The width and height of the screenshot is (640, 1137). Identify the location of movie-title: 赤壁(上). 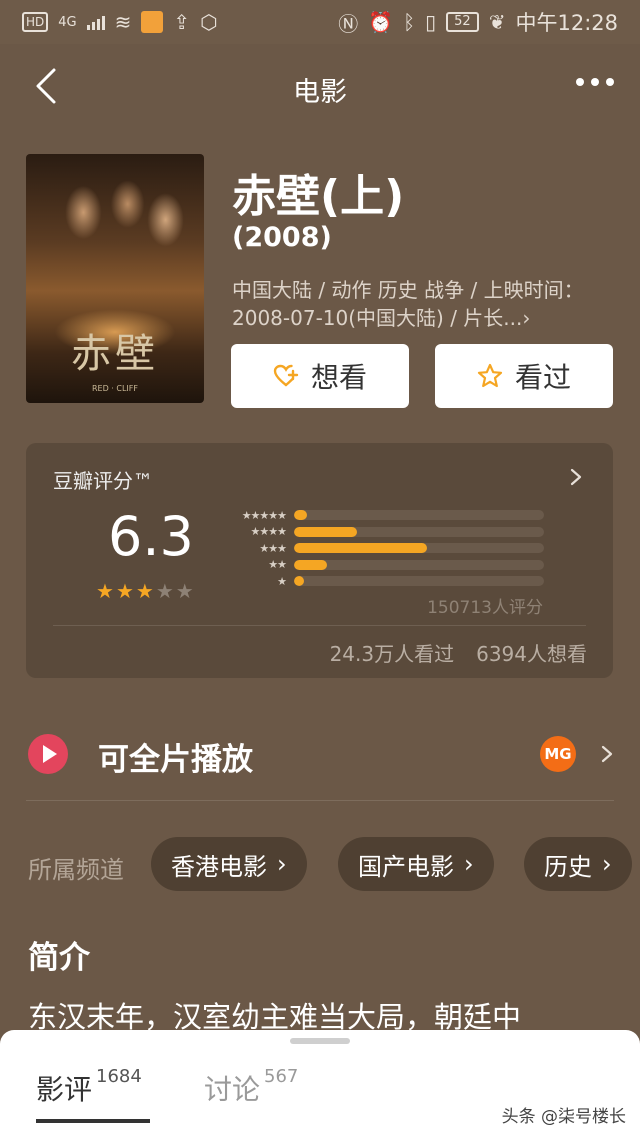
(318, 196).